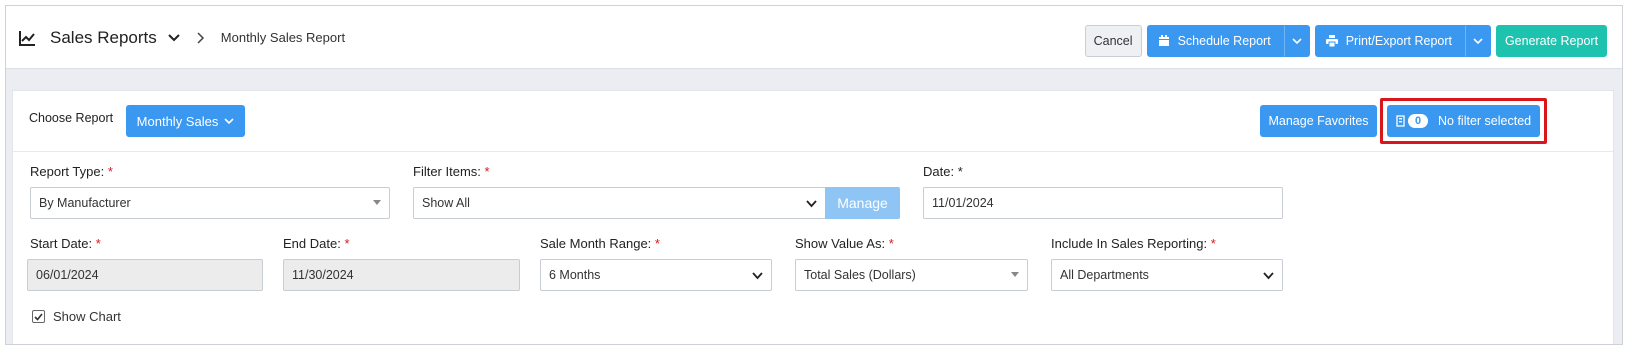 The width and height of the screenshot is (1628, 352). I want to click on include-in-sales-value: All Departments, so click(1104, 275).